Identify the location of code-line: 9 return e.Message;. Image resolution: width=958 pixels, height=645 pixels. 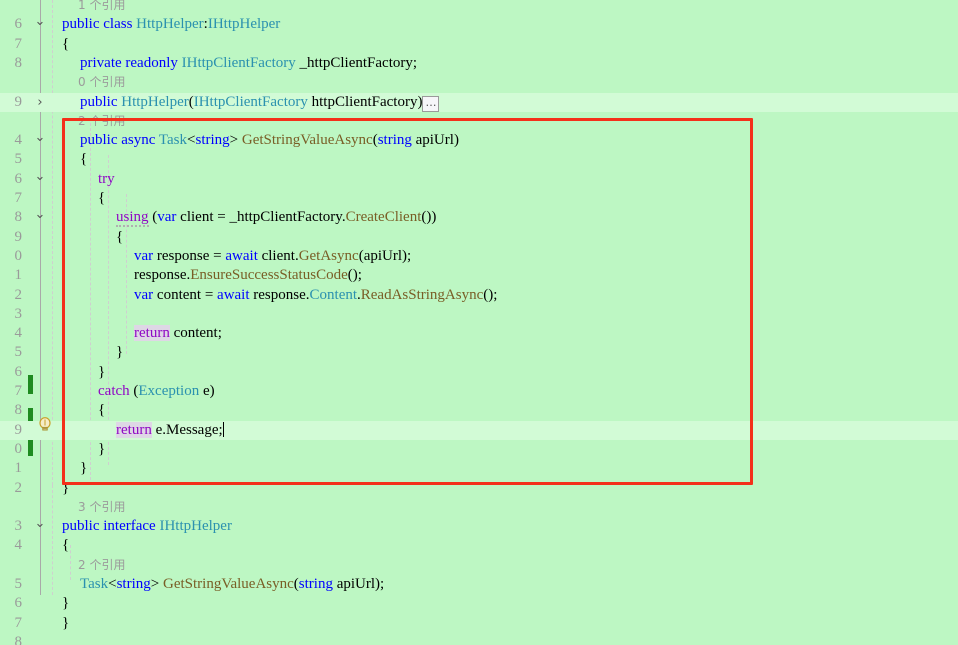
(479, 430).